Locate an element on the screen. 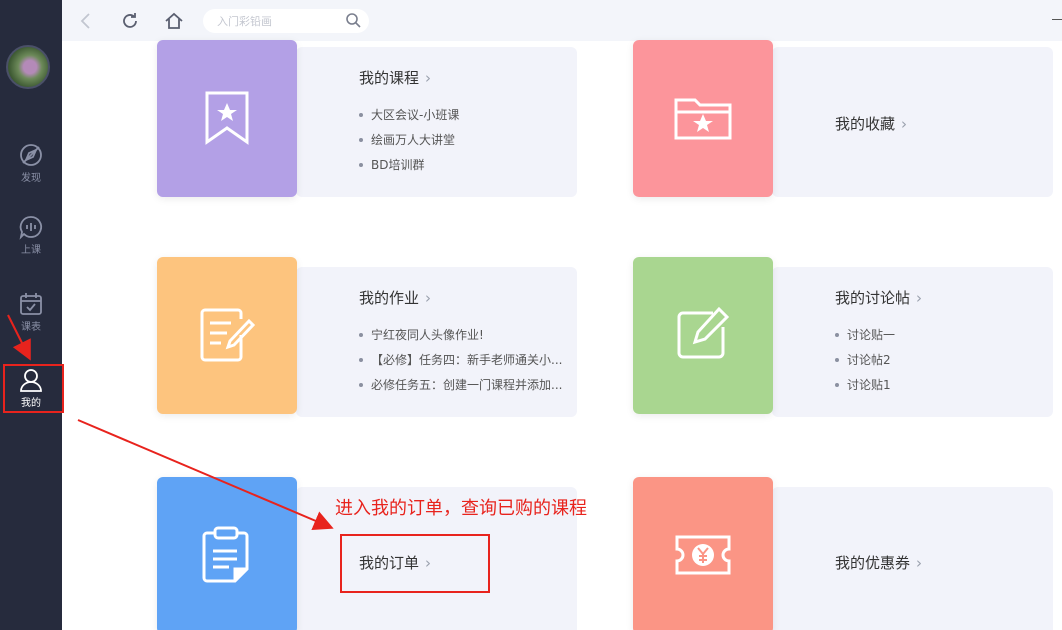  annotation-arrows is located at coordinates (170, 422).